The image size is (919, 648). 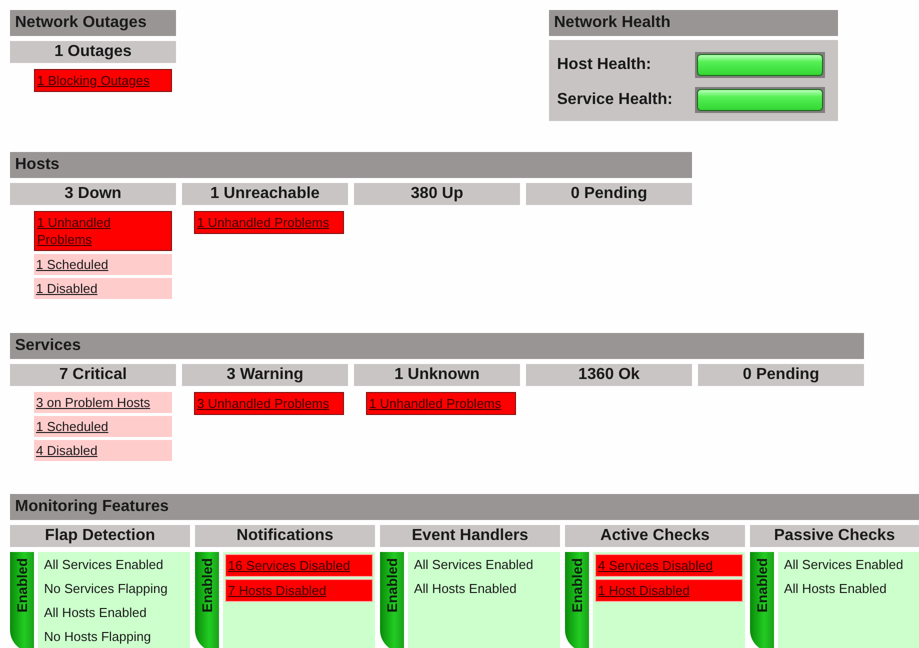 What do you see at coordinates (269, 403) in the screenshot?
I see `status-link: 3 Unhandled Problems` at bounding box center [269, 403].